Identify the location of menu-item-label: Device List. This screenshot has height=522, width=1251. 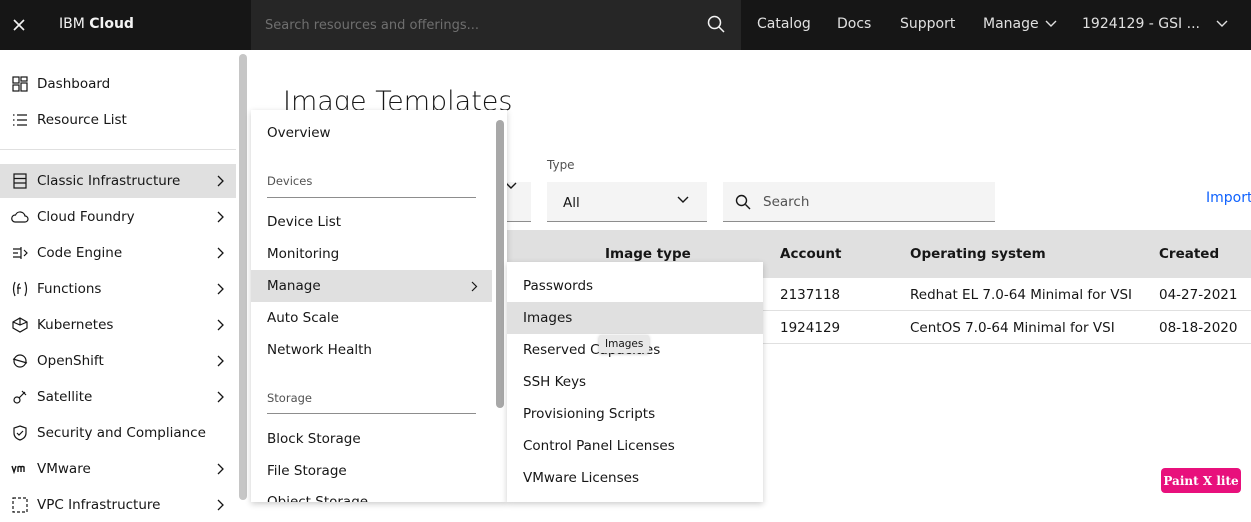
(304, 222).